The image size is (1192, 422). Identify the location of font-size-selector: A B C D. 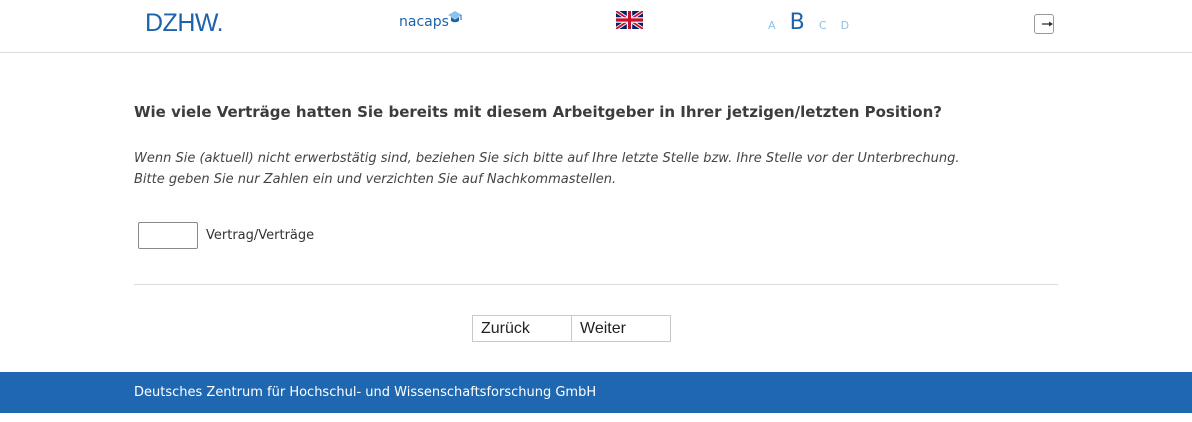
(808, 23).